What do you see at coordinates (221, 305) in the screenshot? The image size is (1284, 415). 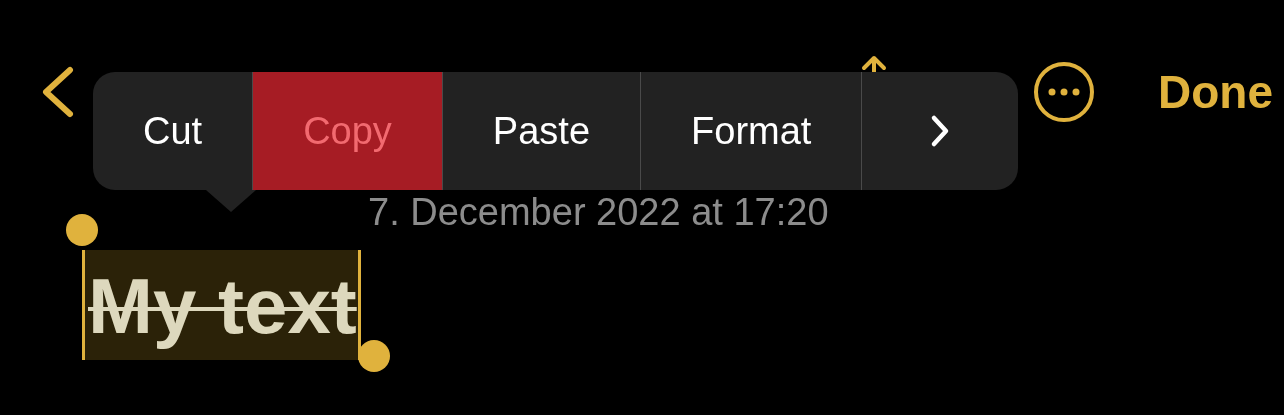 I see `note-title: My text` at bounding box center [221, 305].